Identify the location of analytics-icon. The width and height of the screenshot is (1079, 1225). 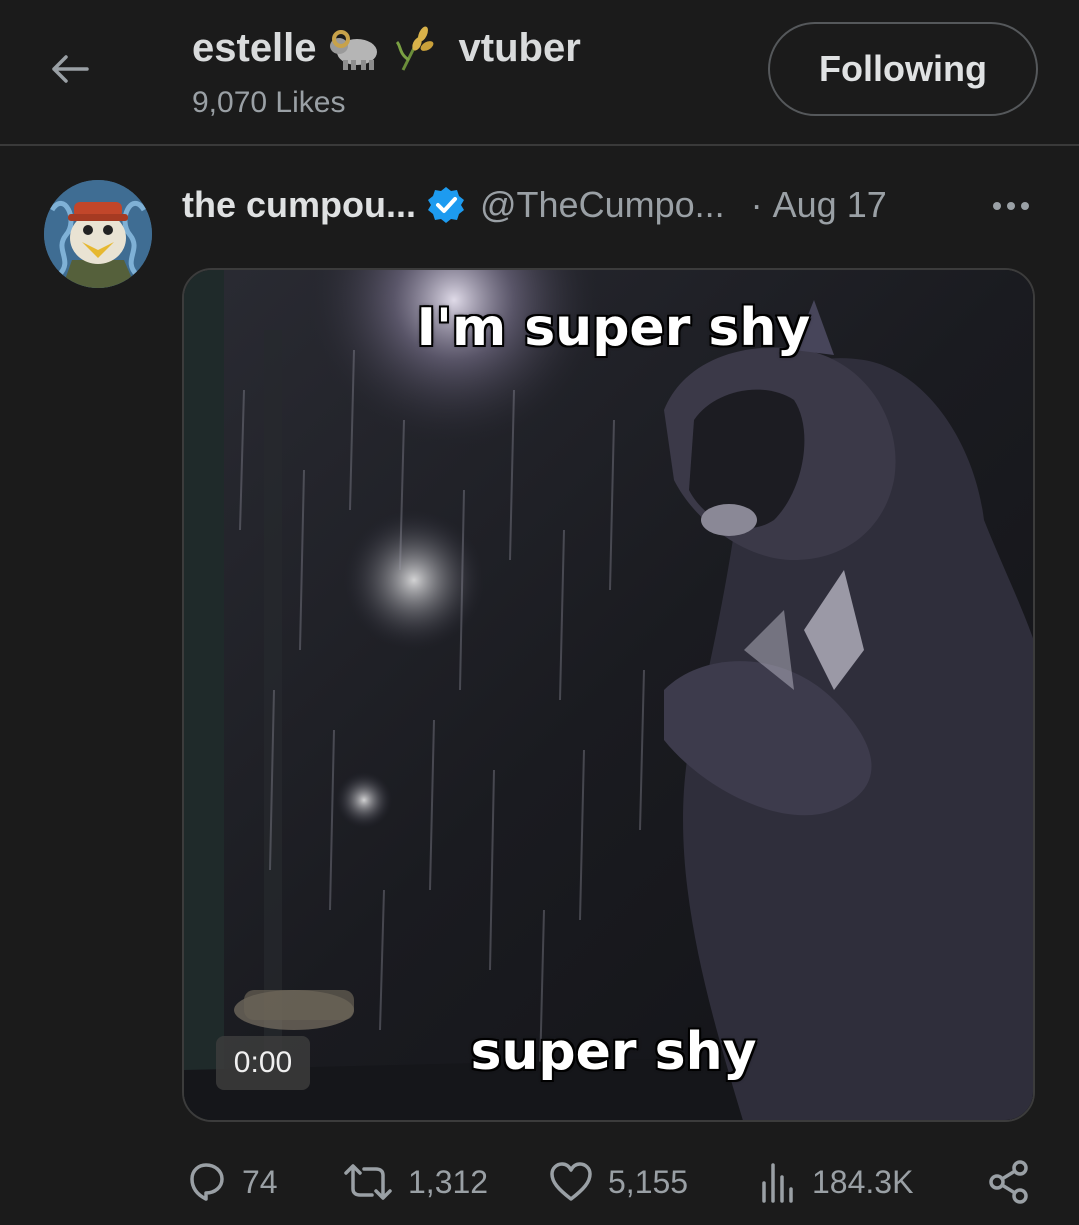
(777, 1183).